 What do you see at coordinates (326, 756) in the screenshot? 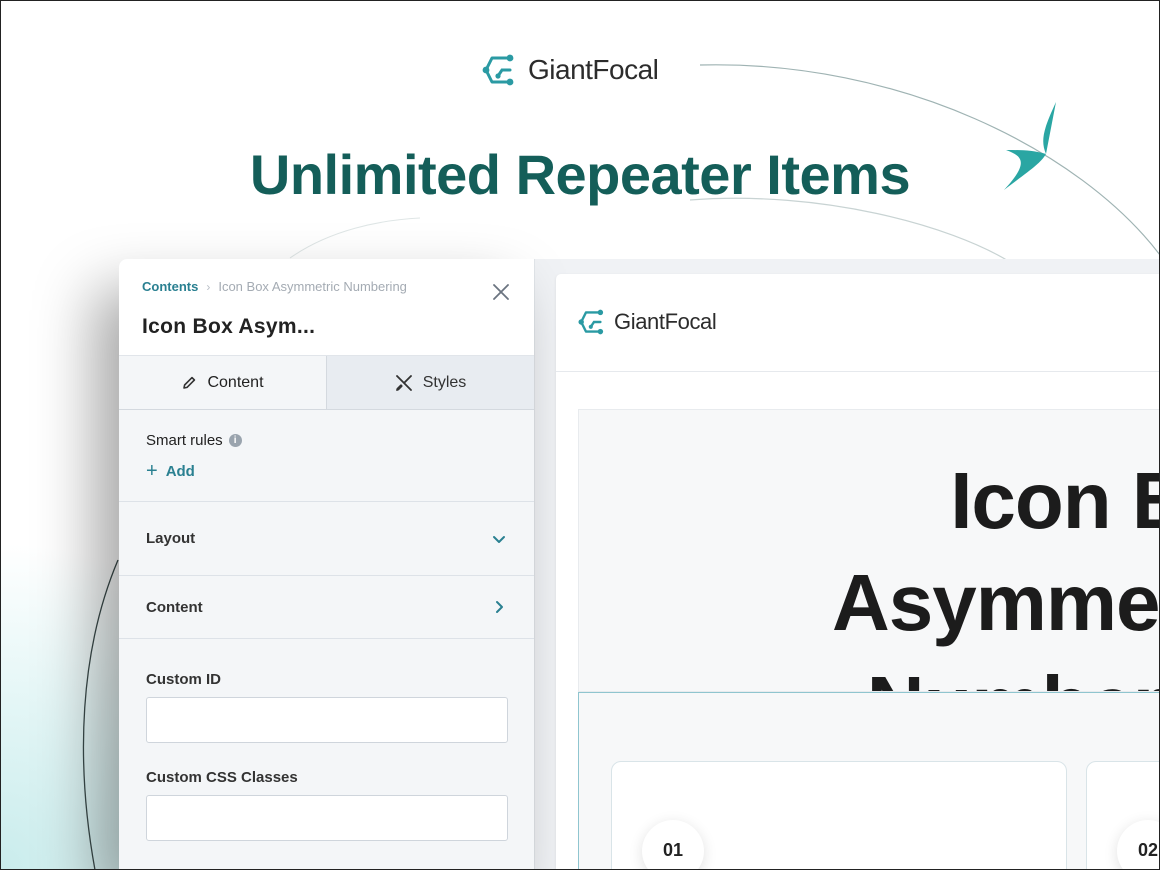
I see `advanced-fields: Custom ID Custom CSS Classes` at bounding box center [326, 756].